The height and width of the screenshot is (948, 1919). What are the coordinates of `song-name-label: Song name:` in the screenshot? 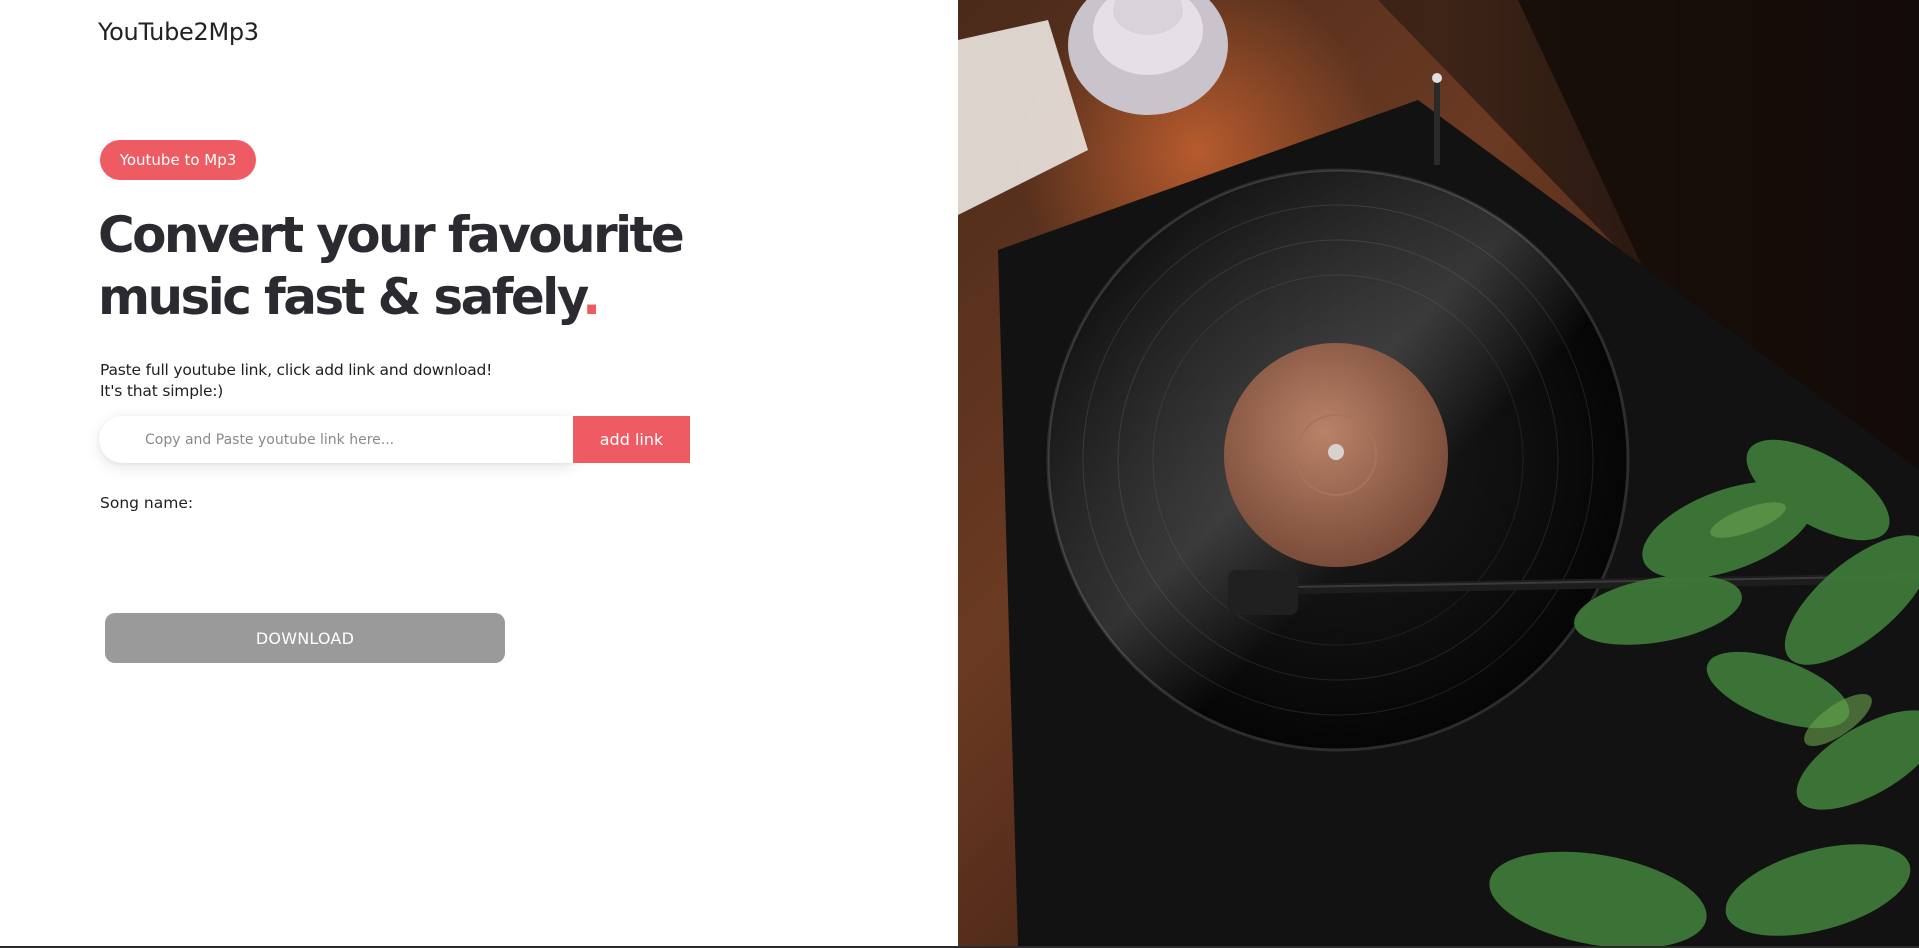 It's located at (147, 503).